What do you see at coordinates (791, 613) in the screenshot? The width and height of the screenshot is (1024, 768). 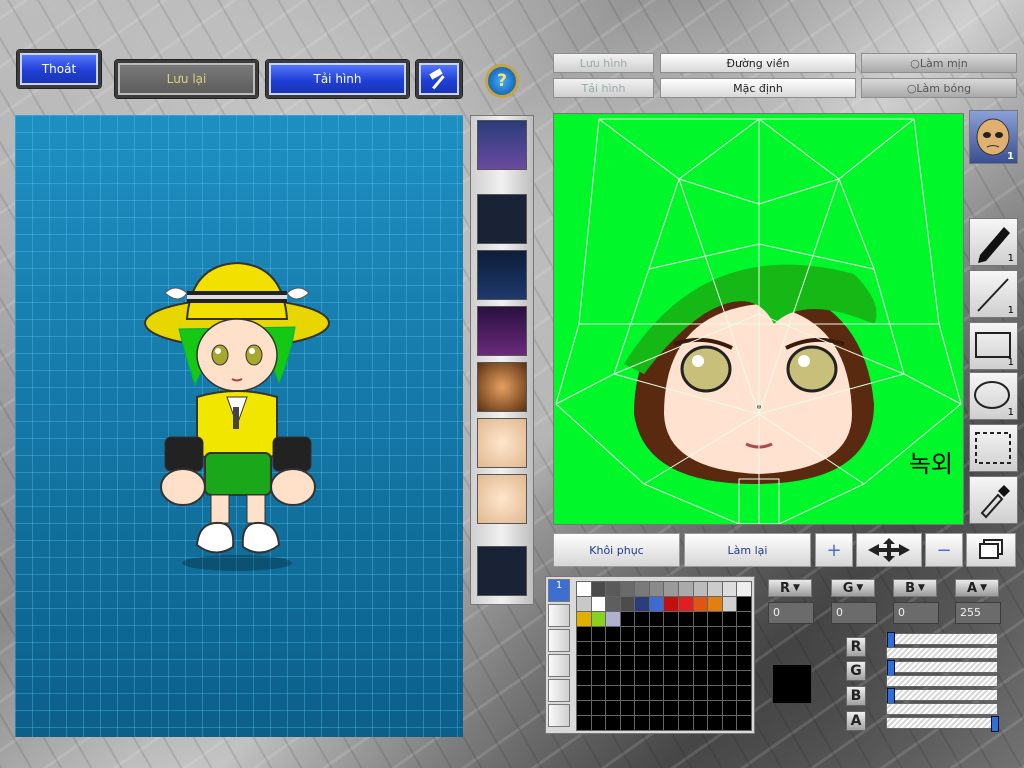 I see `red-value-input: 0` at bounding box center [791, 613].